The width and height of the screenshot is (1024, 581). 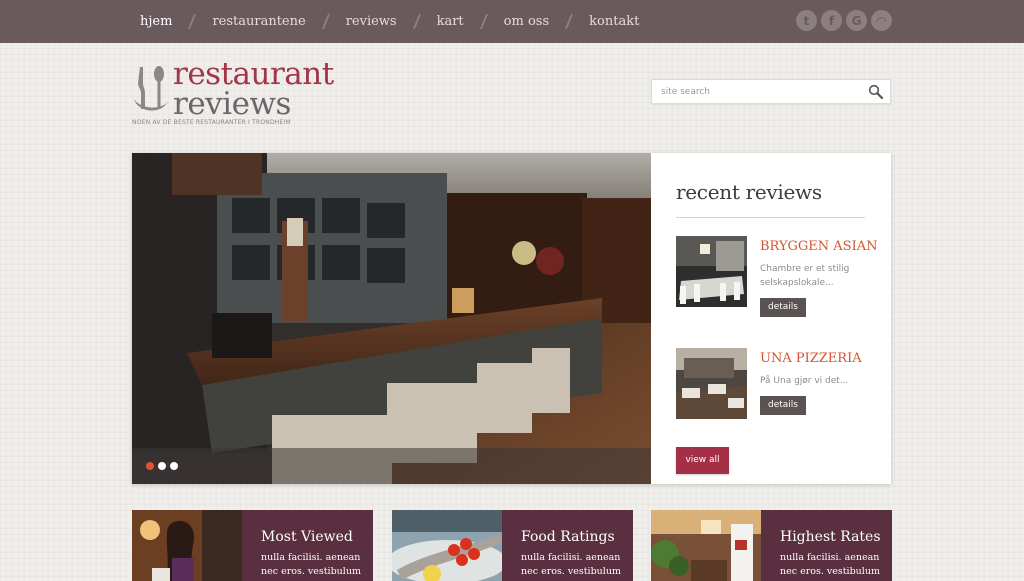 I want to click on nav-item-om-oss: om oss, so click(x=546, y=21).